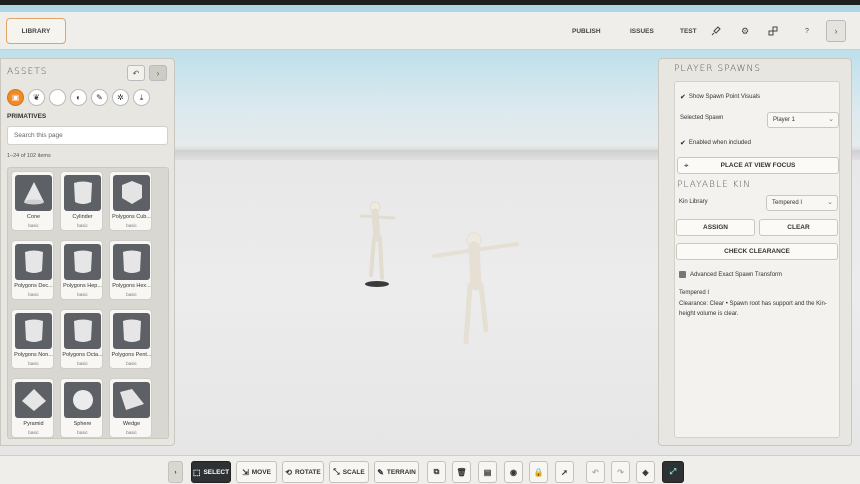  Describe the element at coordinates (807, 31) in the screenshot. I see `help-button: ?` at that location.